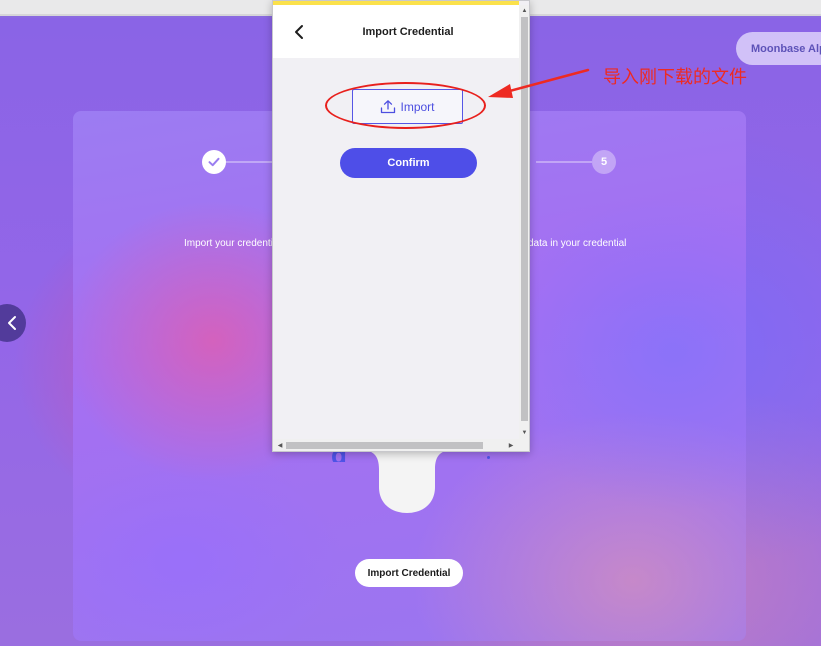 The height and width of the screenshot is (646, 821). I want to click on scroll-left-arrow-icon: ◀, so click(280, 445).